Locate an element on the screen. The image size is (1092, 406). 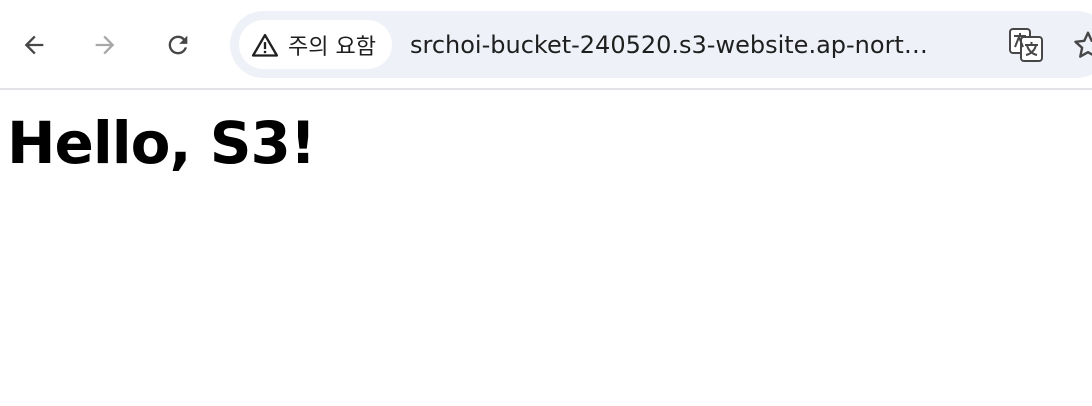
translate-button is located at coordinates (1026, 45).